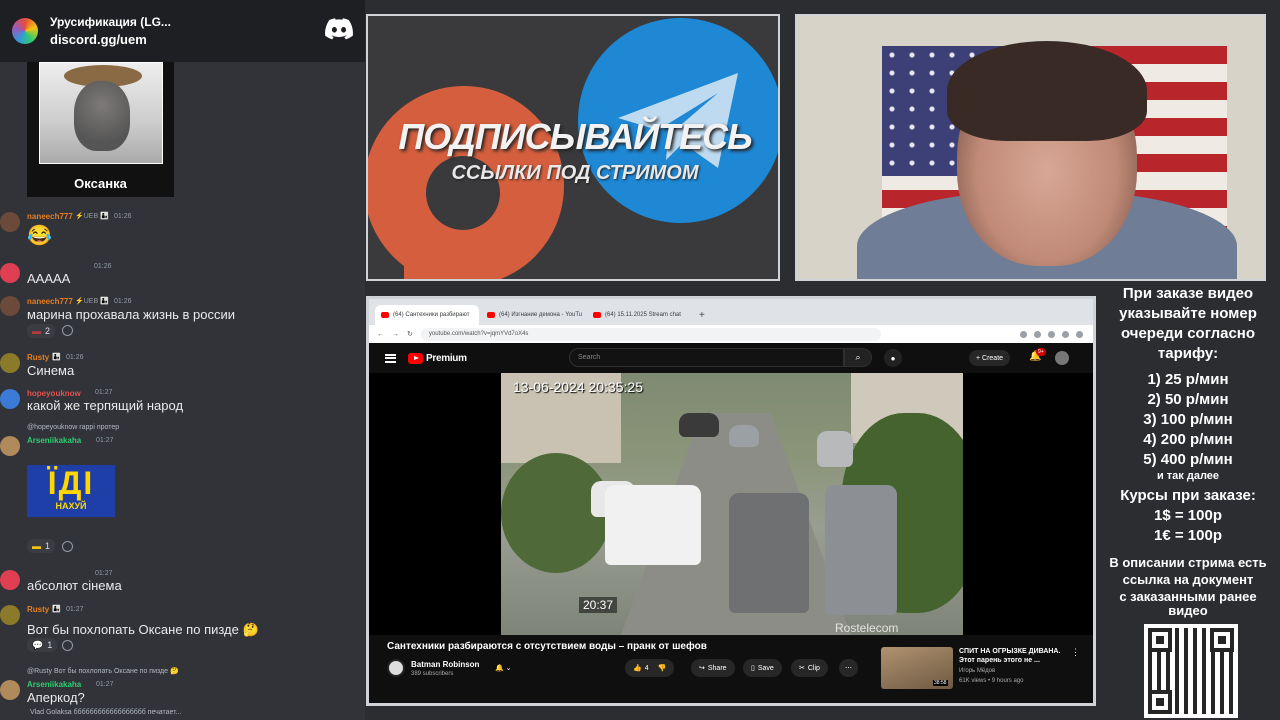 This screenshot has width=1280, height=720. I want to click on cat-figure, so click(102, 116).